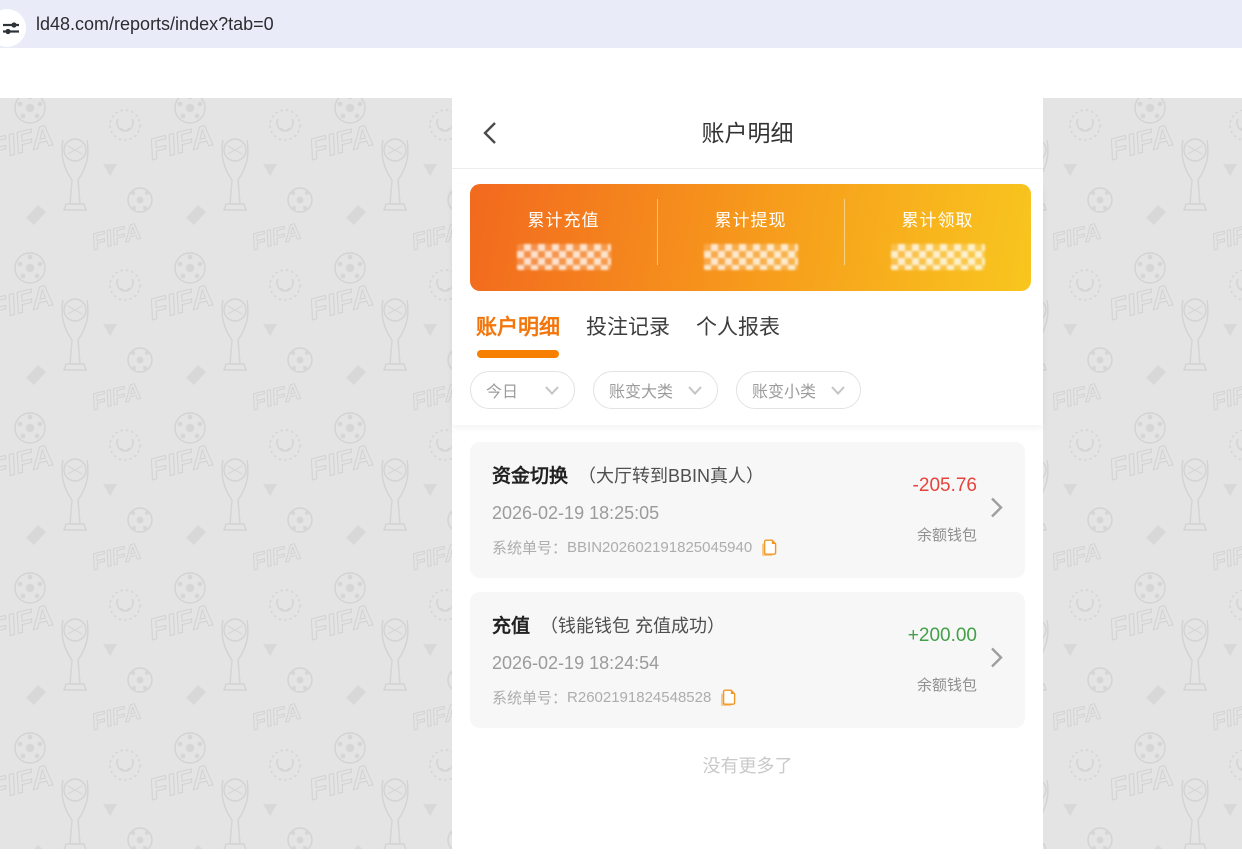  What do you see at coordinates (576, 513) in the screenshot?
I see `txn-datetime: 2026-02-19 18:25:05` at bounding box center [576, 513].